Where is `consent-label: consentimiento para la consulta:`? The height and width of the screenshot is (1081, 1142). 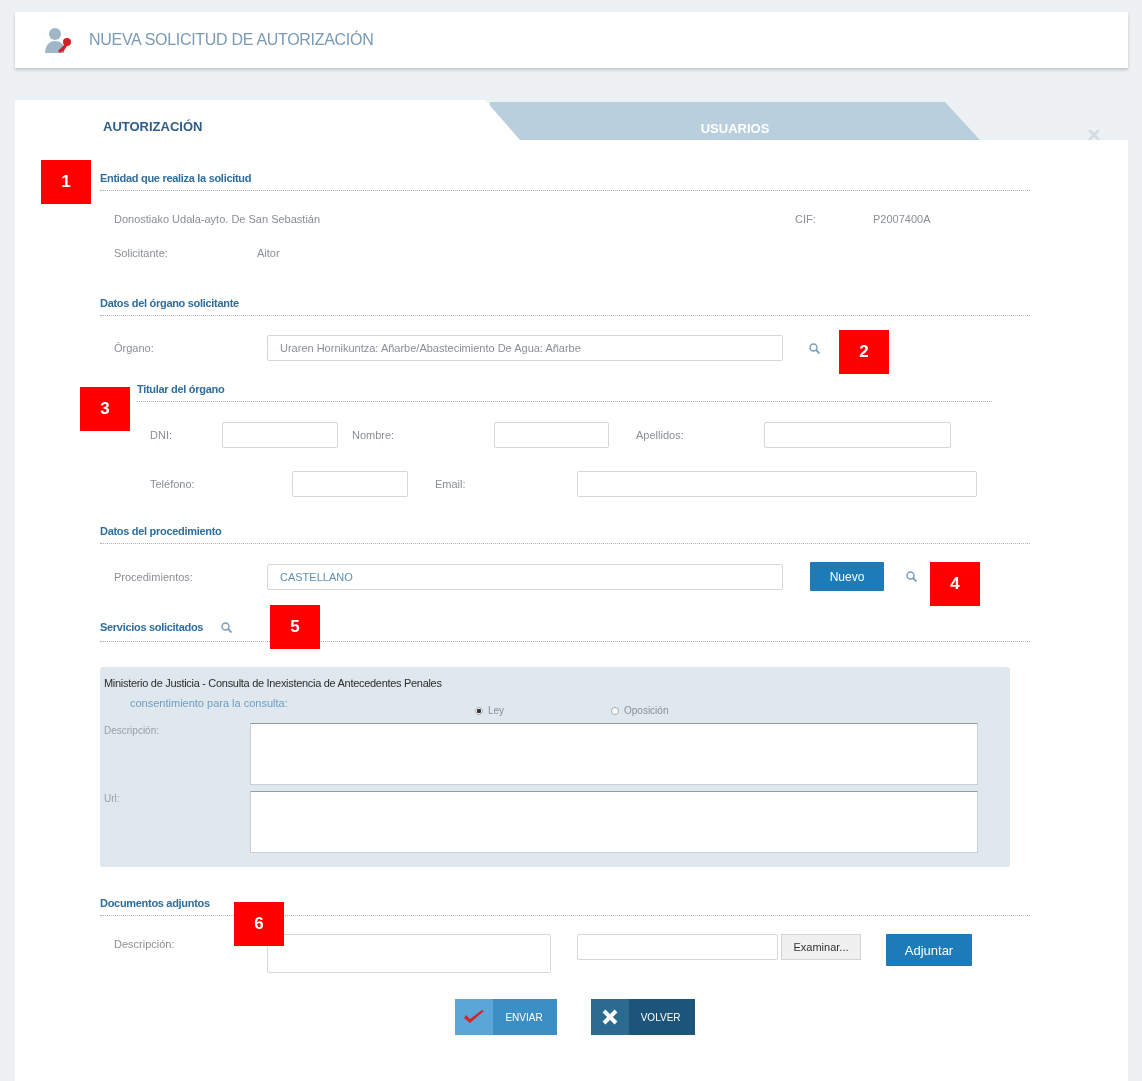
consent-label: consentimiento para la consulta: is located at coordinates (209, 703).